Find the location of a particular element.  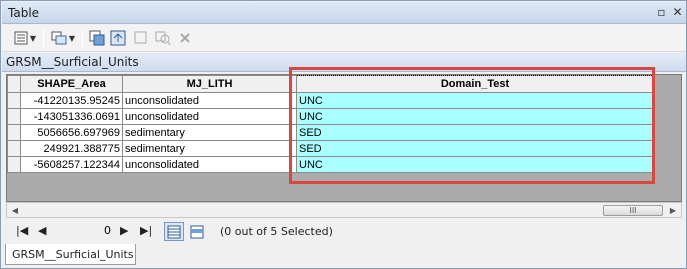

first-record-button: |◀ is located at coordinates (22, 231).